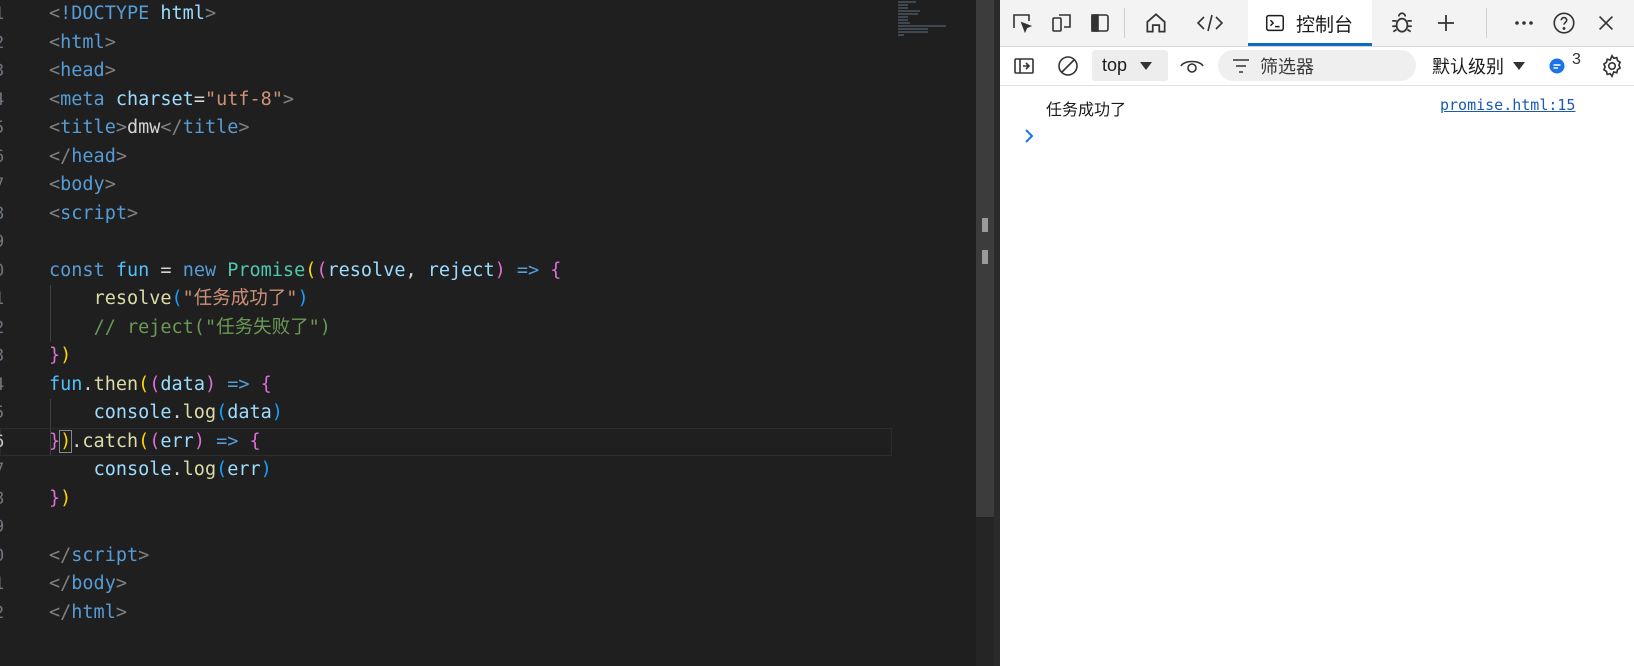  Describe the element at coordinates (7, 527) in the screenshot. I see `line-number: 9` at that location.